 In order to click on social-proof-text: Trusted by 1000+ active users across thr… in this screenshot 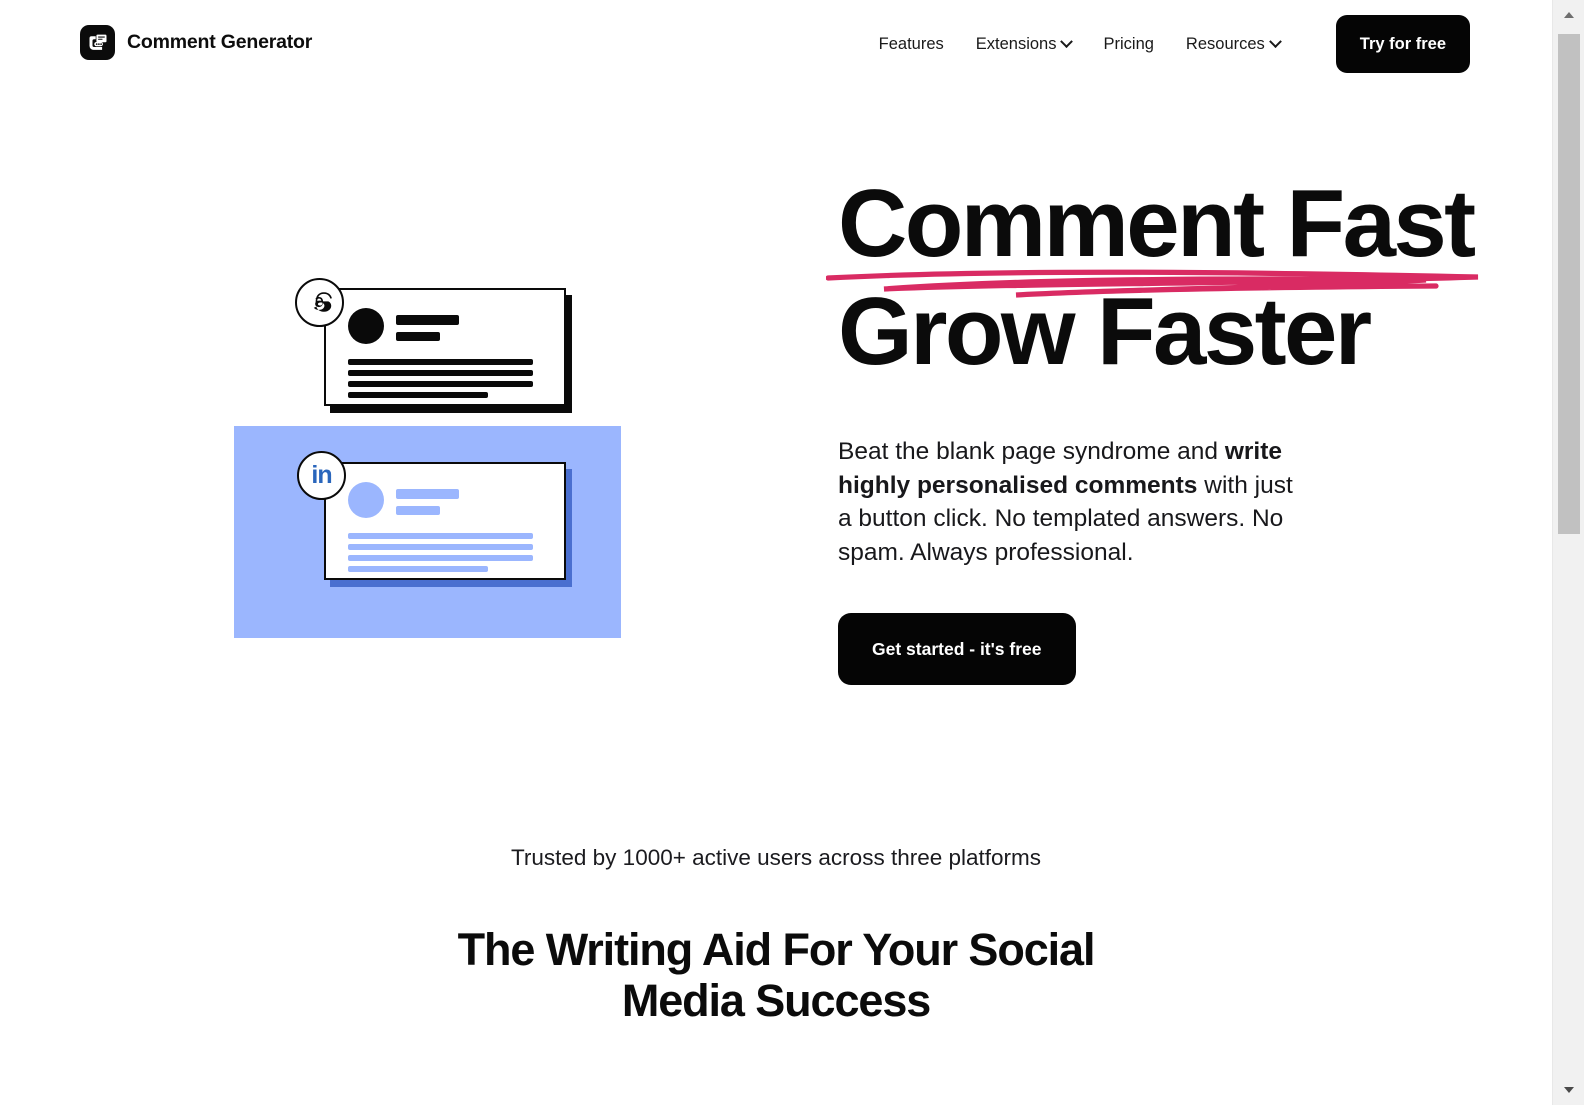, I will do `click(776, 857)`.